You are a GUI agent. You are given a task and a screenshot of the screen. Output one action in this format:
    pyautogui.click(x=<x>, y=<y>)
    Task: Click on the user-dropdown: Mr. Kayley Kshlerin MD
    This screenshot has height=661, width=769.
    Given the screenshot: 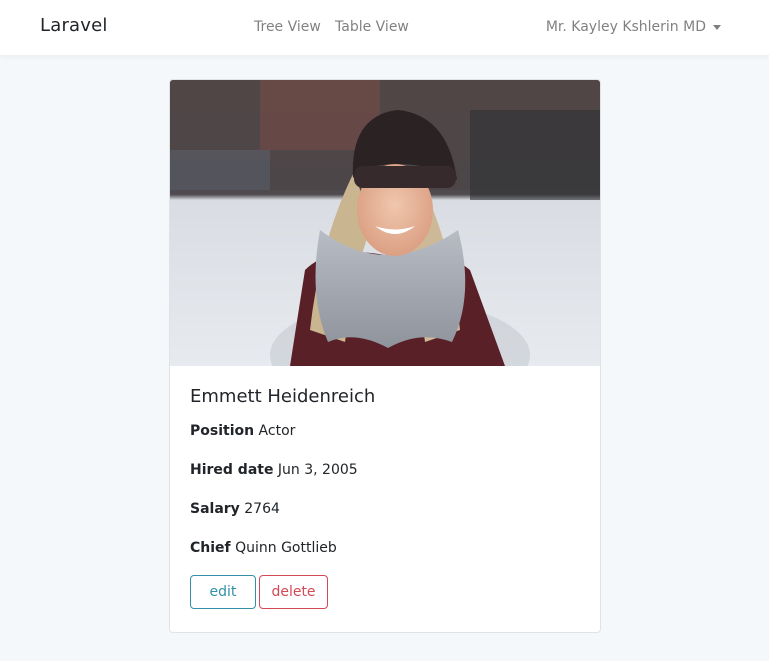 What is the action you would take?
    pyautogui.click(x=633, y=27)
    